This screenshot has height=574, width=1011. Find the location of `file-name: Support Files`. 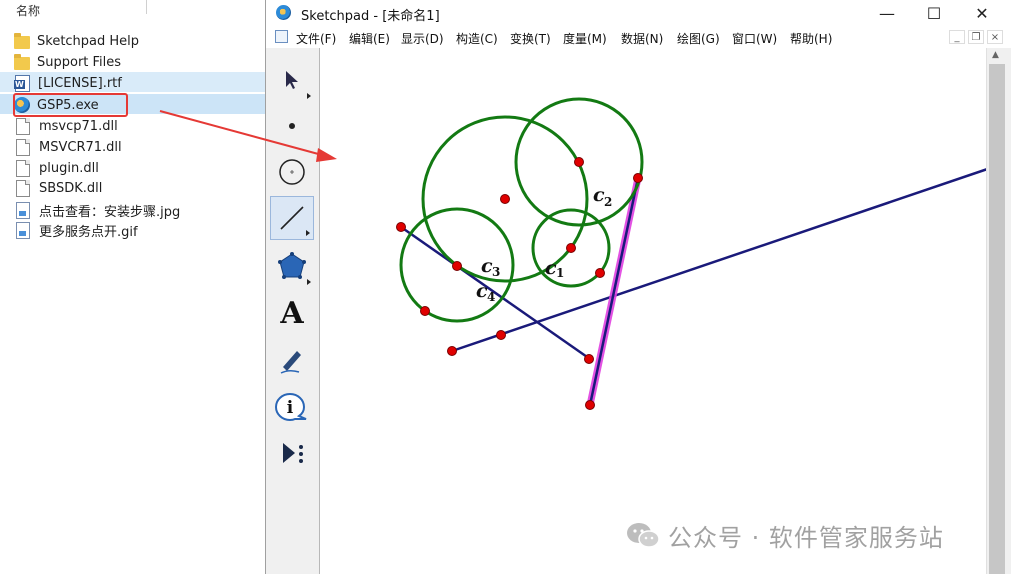

file-name: Support Files is located at coordinates (79, 62).